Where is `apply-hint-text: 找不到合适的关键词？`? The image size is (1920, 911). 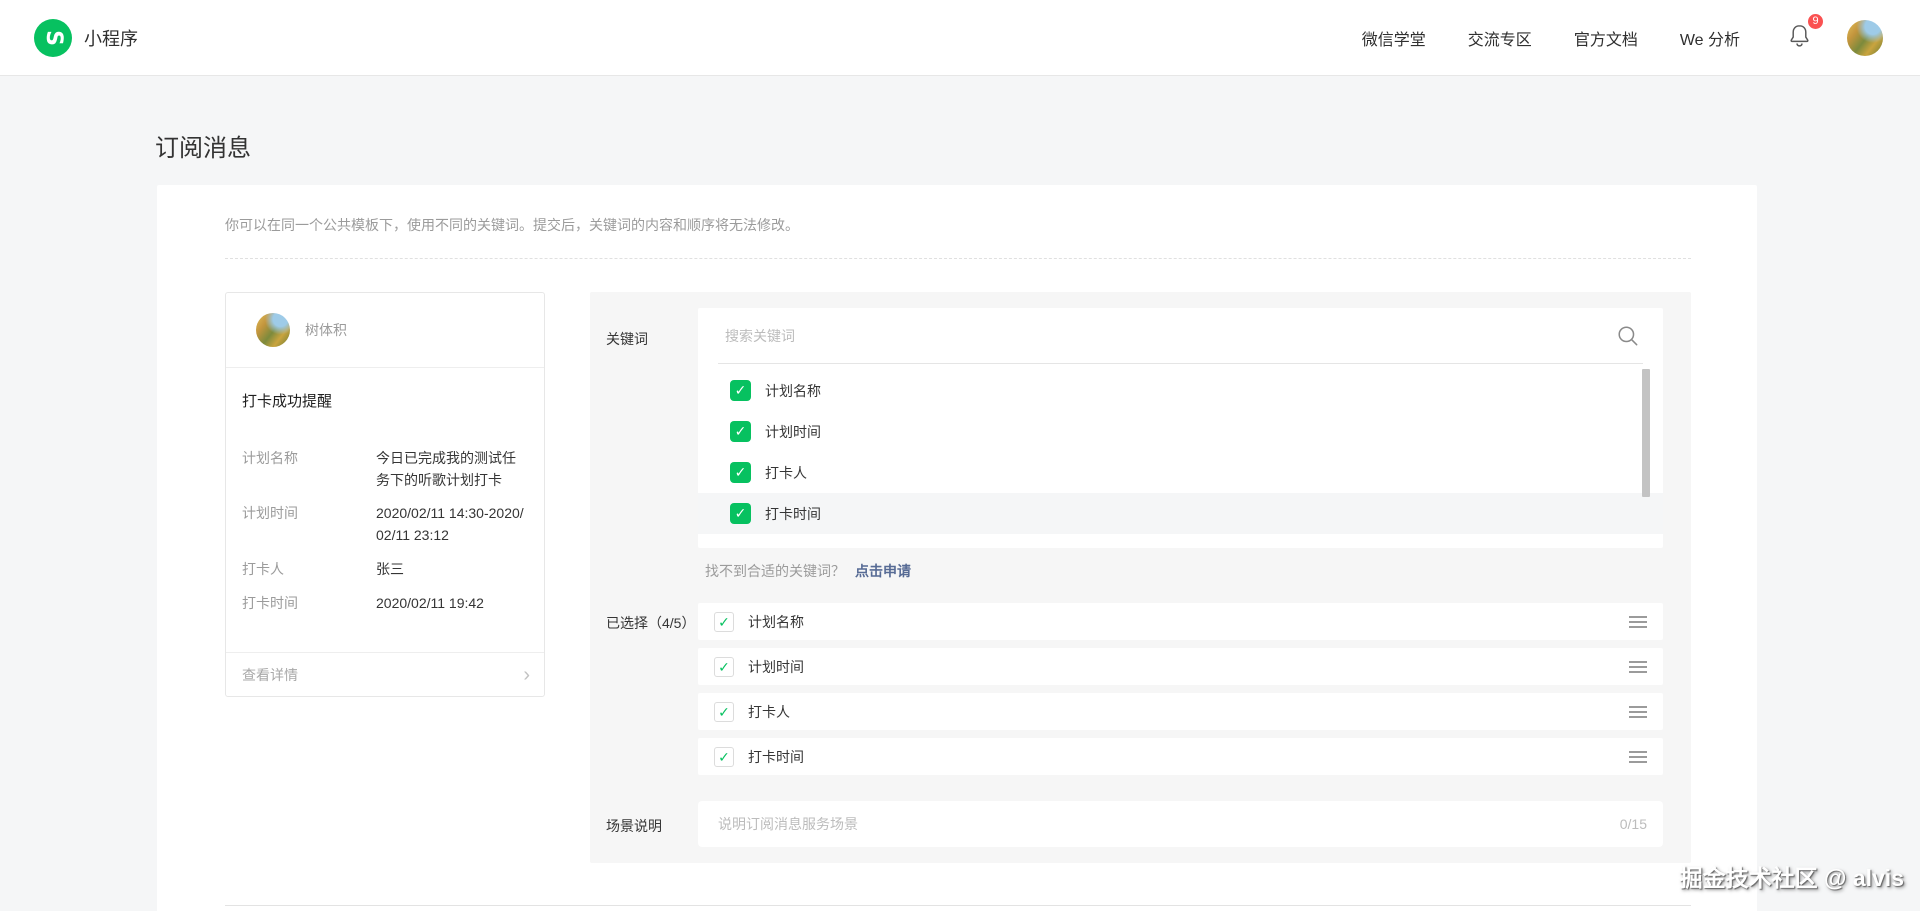
apply-hint-text: 找不到合适的关键词？ is located at coordinates (775, 571).